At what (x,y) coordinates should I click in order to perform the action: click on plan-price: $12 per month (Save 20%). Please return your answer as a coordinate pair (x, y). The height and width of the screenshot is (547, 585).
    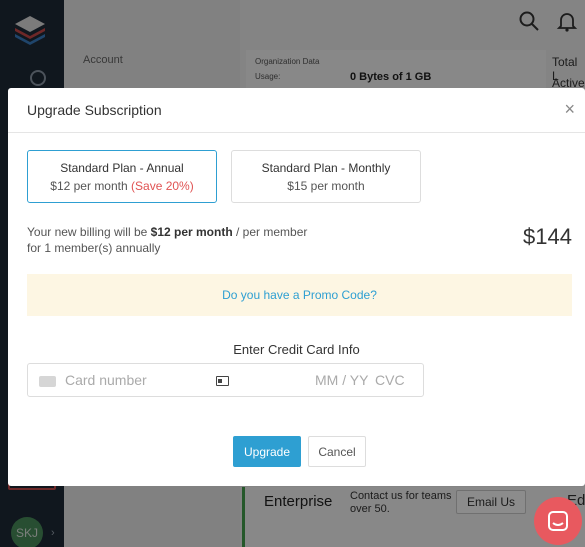
    Looking at the image, I should click on (122, 186).